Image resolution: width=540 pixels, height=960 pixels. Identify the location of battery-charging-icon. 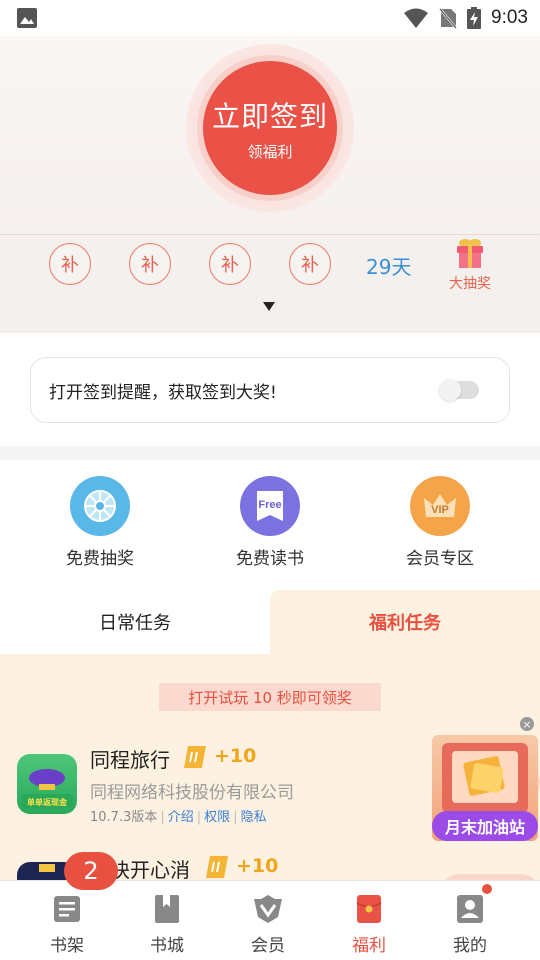
(474, 18).